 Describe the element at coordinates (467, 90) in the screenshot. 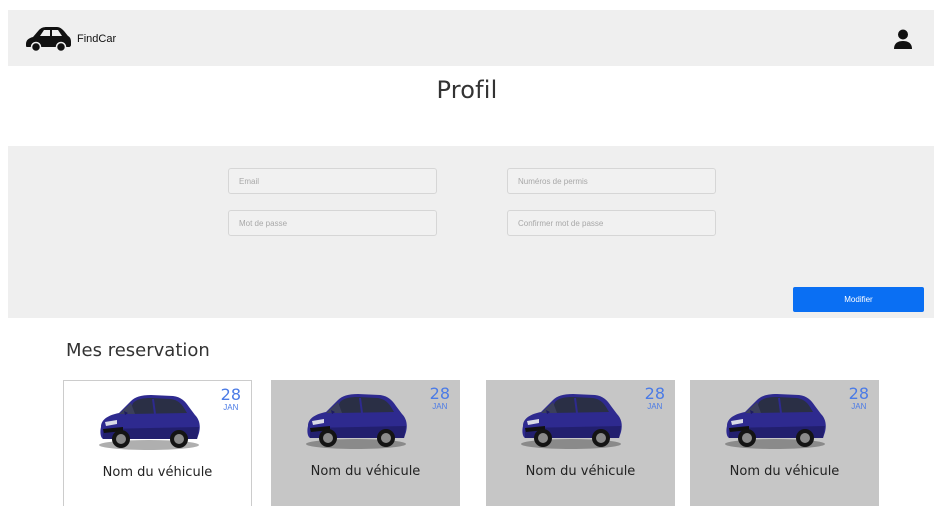

I see `page-title: Profil` at that location.